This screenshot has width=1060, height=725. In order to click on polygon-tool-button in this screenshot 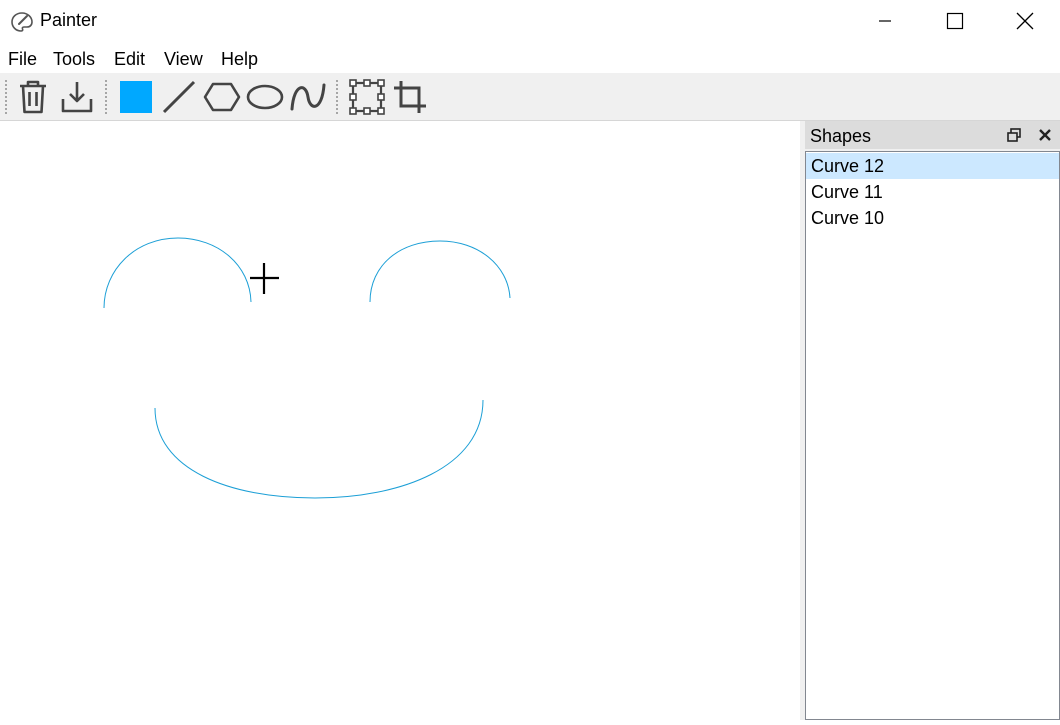, I will do `click(222, 97)`.